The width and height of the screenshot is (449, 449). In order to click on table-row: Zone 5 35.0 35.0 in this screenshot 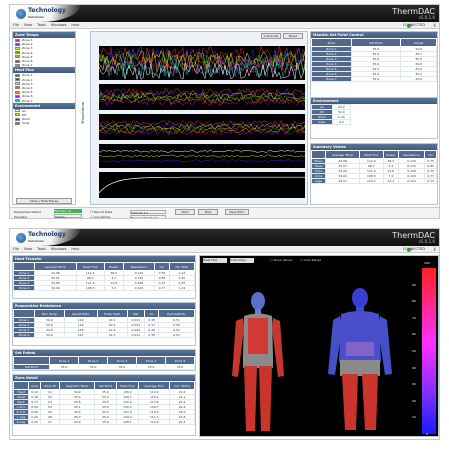, I will do `click(374, 69)`.